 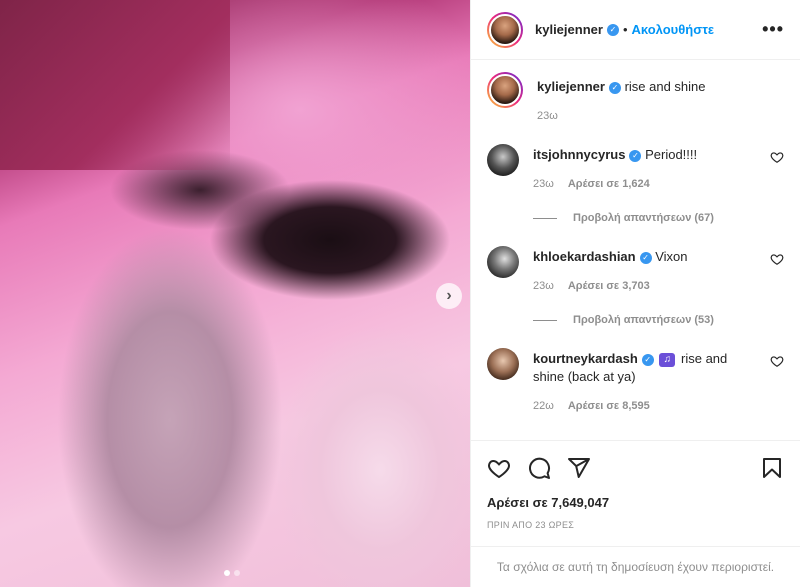 I want to click on comment-likes: Αρέσει σε 3,703, so click(x=609, y=286).